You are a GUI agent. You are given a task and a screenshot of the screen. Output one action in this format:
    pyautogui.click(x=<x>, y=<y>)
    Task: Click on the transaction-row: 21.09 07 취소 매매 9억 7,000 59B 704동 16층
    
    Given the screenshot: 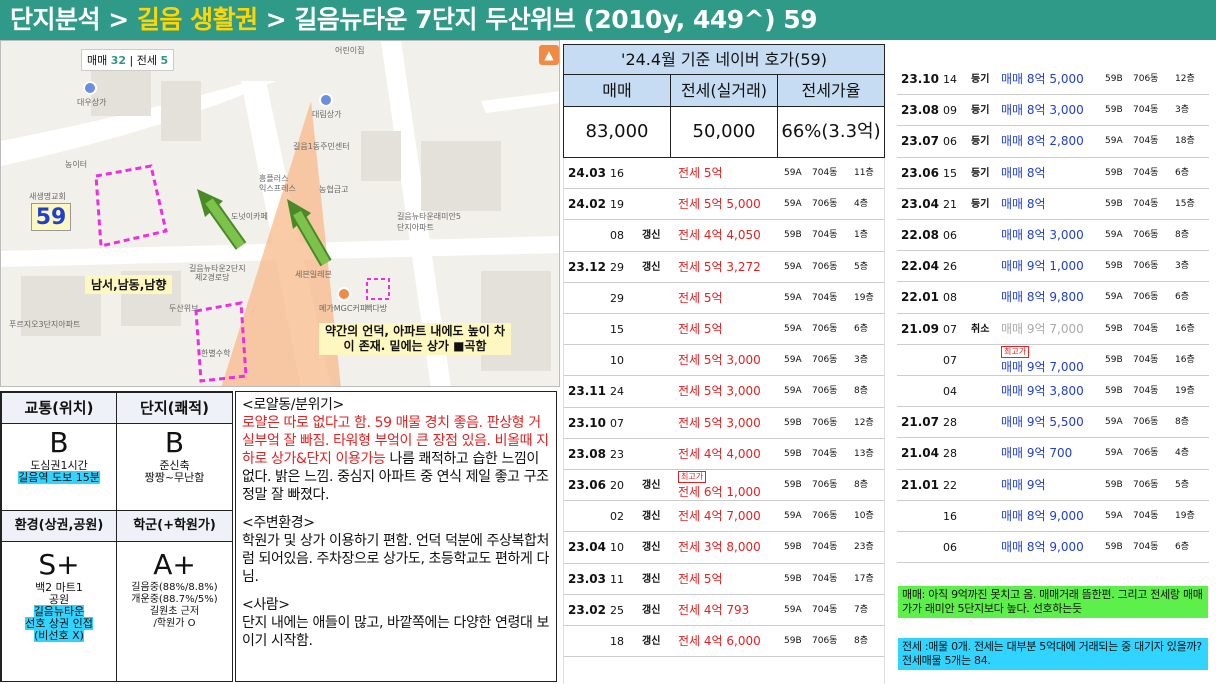 What is the action you would take?
    pyautogui.click(x=1053, y=329)
    